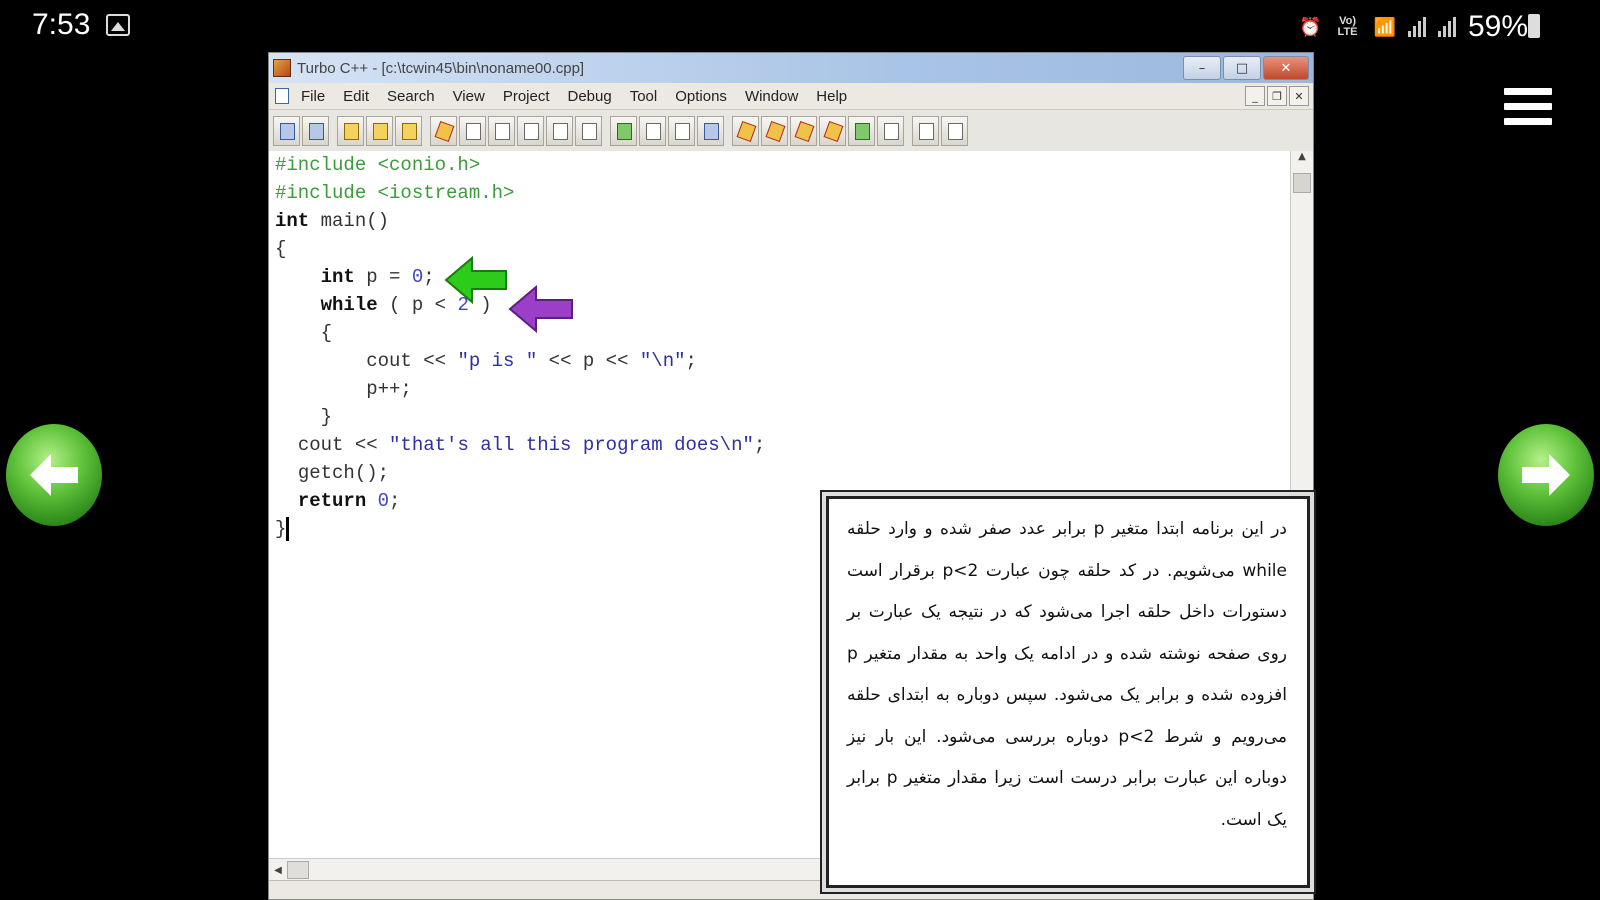 This screenshot has width=1600, height=900. I want to click on purple-arrow-shape, so click(540, 309).